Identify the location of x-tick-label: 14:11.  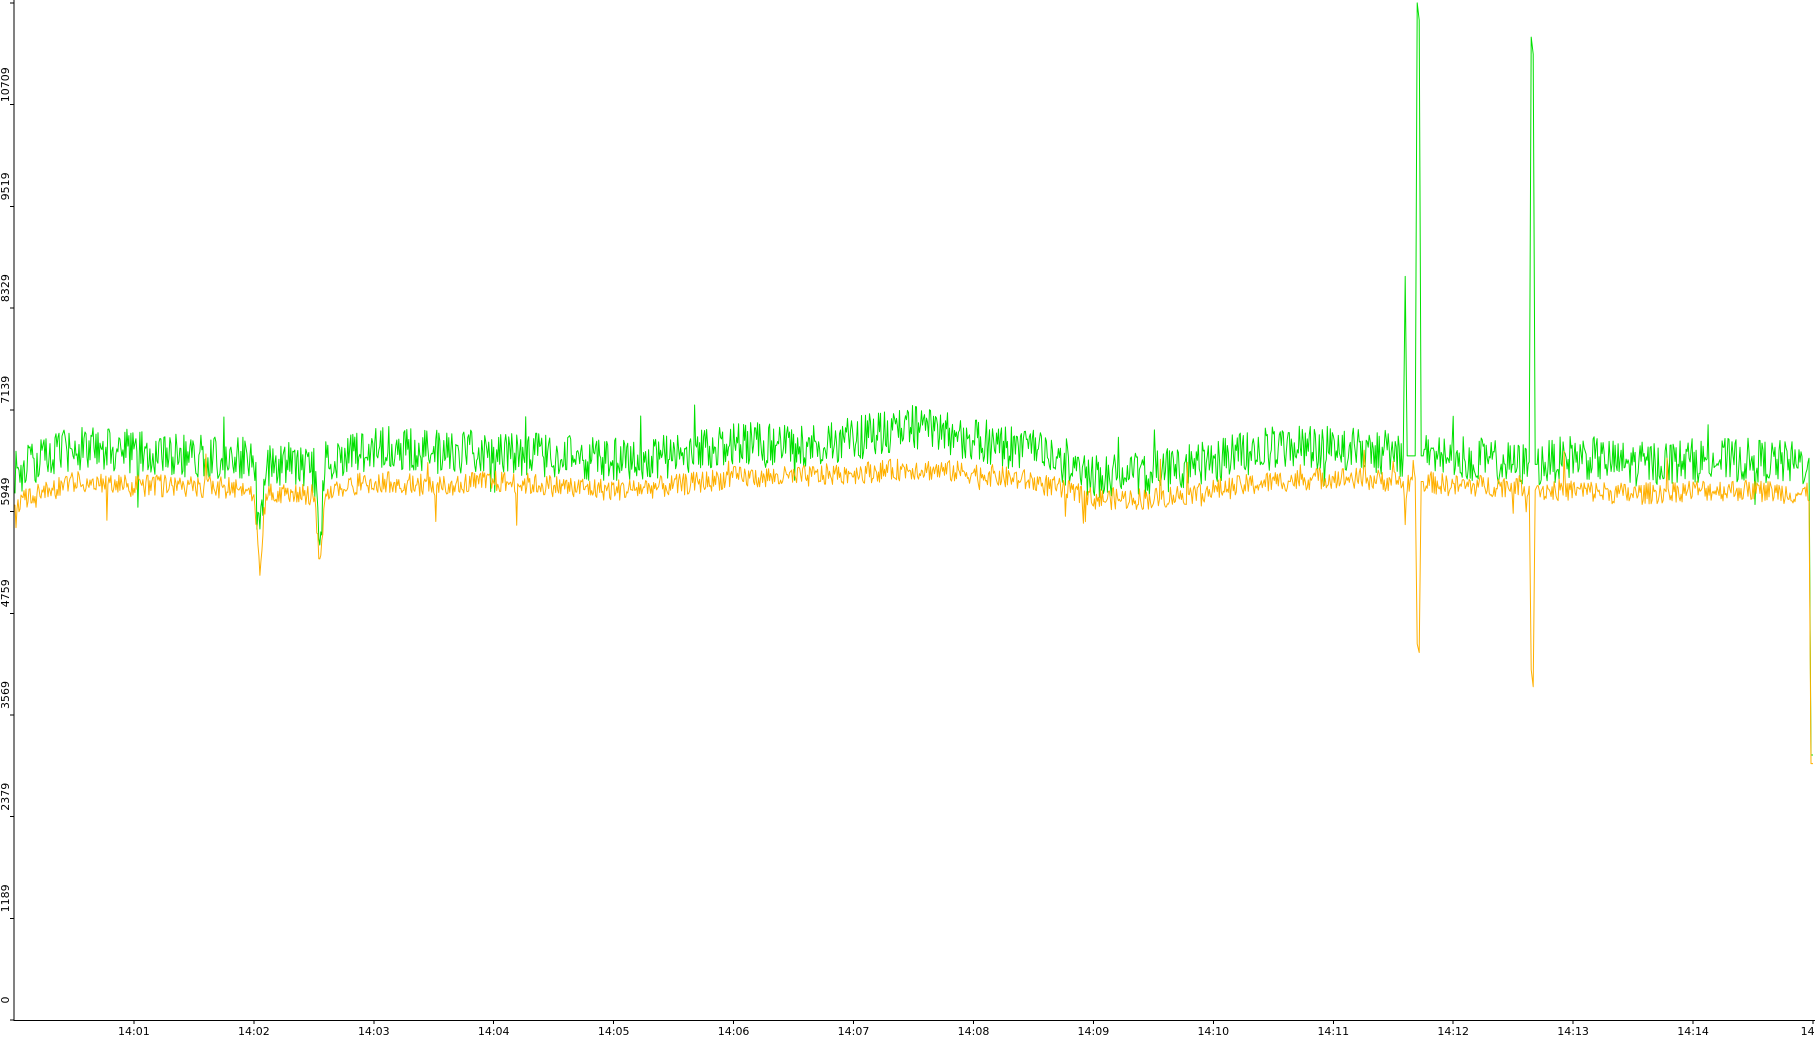
(1333, 1031).